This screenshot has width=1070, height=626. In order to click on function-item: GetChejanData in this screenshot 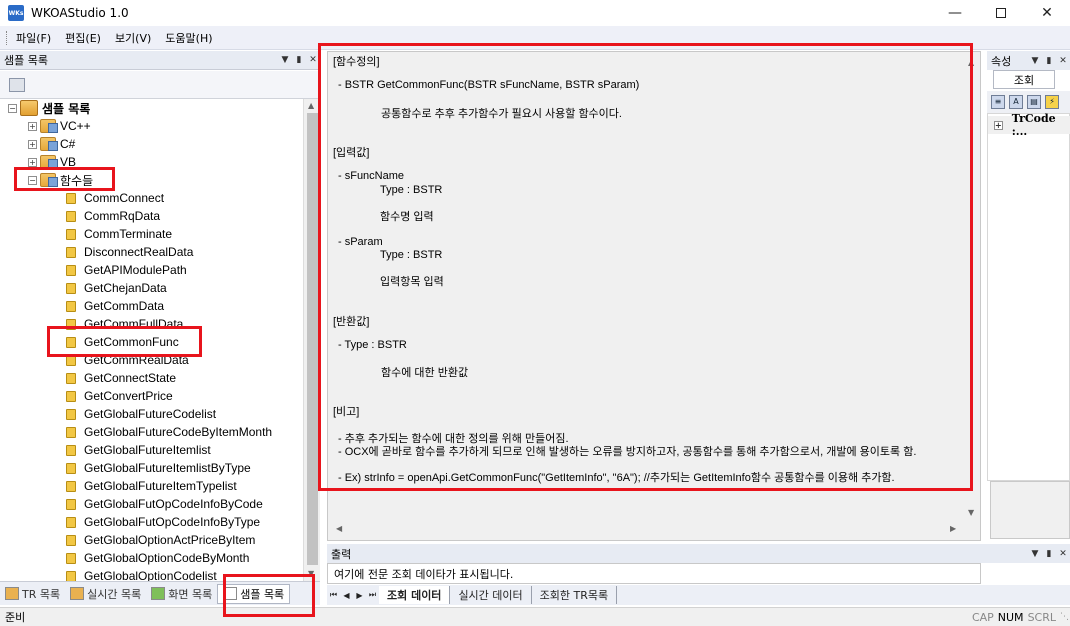, I will do `click(116, 288)`.